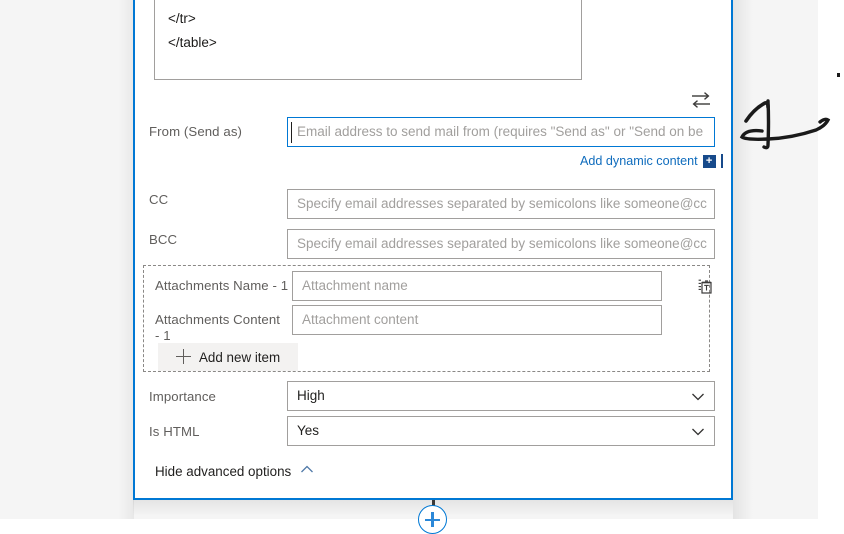  I want to click on is-html-field-label: Is HTML, so click(174, 431).